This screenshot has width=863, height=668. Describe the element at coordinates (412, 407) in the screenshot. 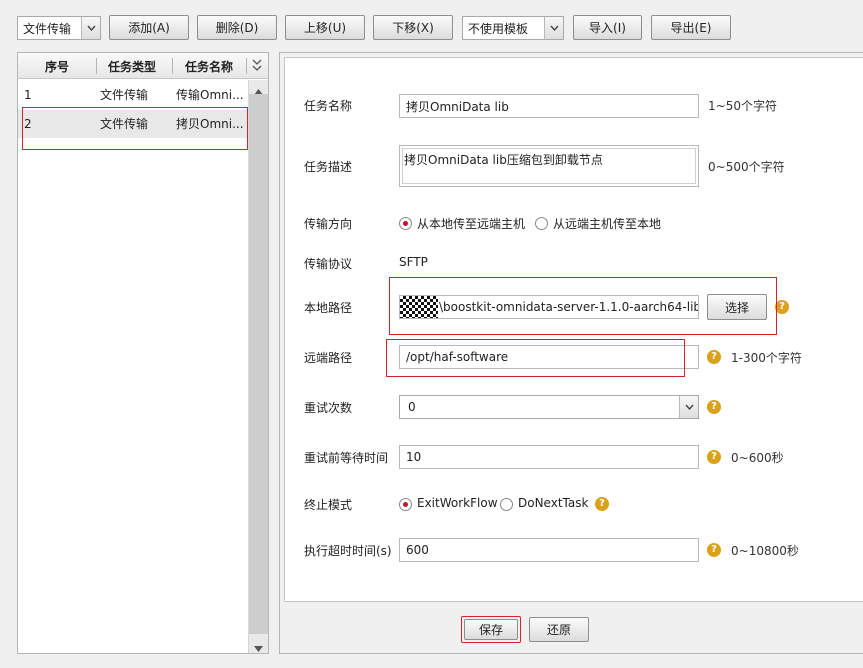

I see `retry-count-value: 0` at that location.